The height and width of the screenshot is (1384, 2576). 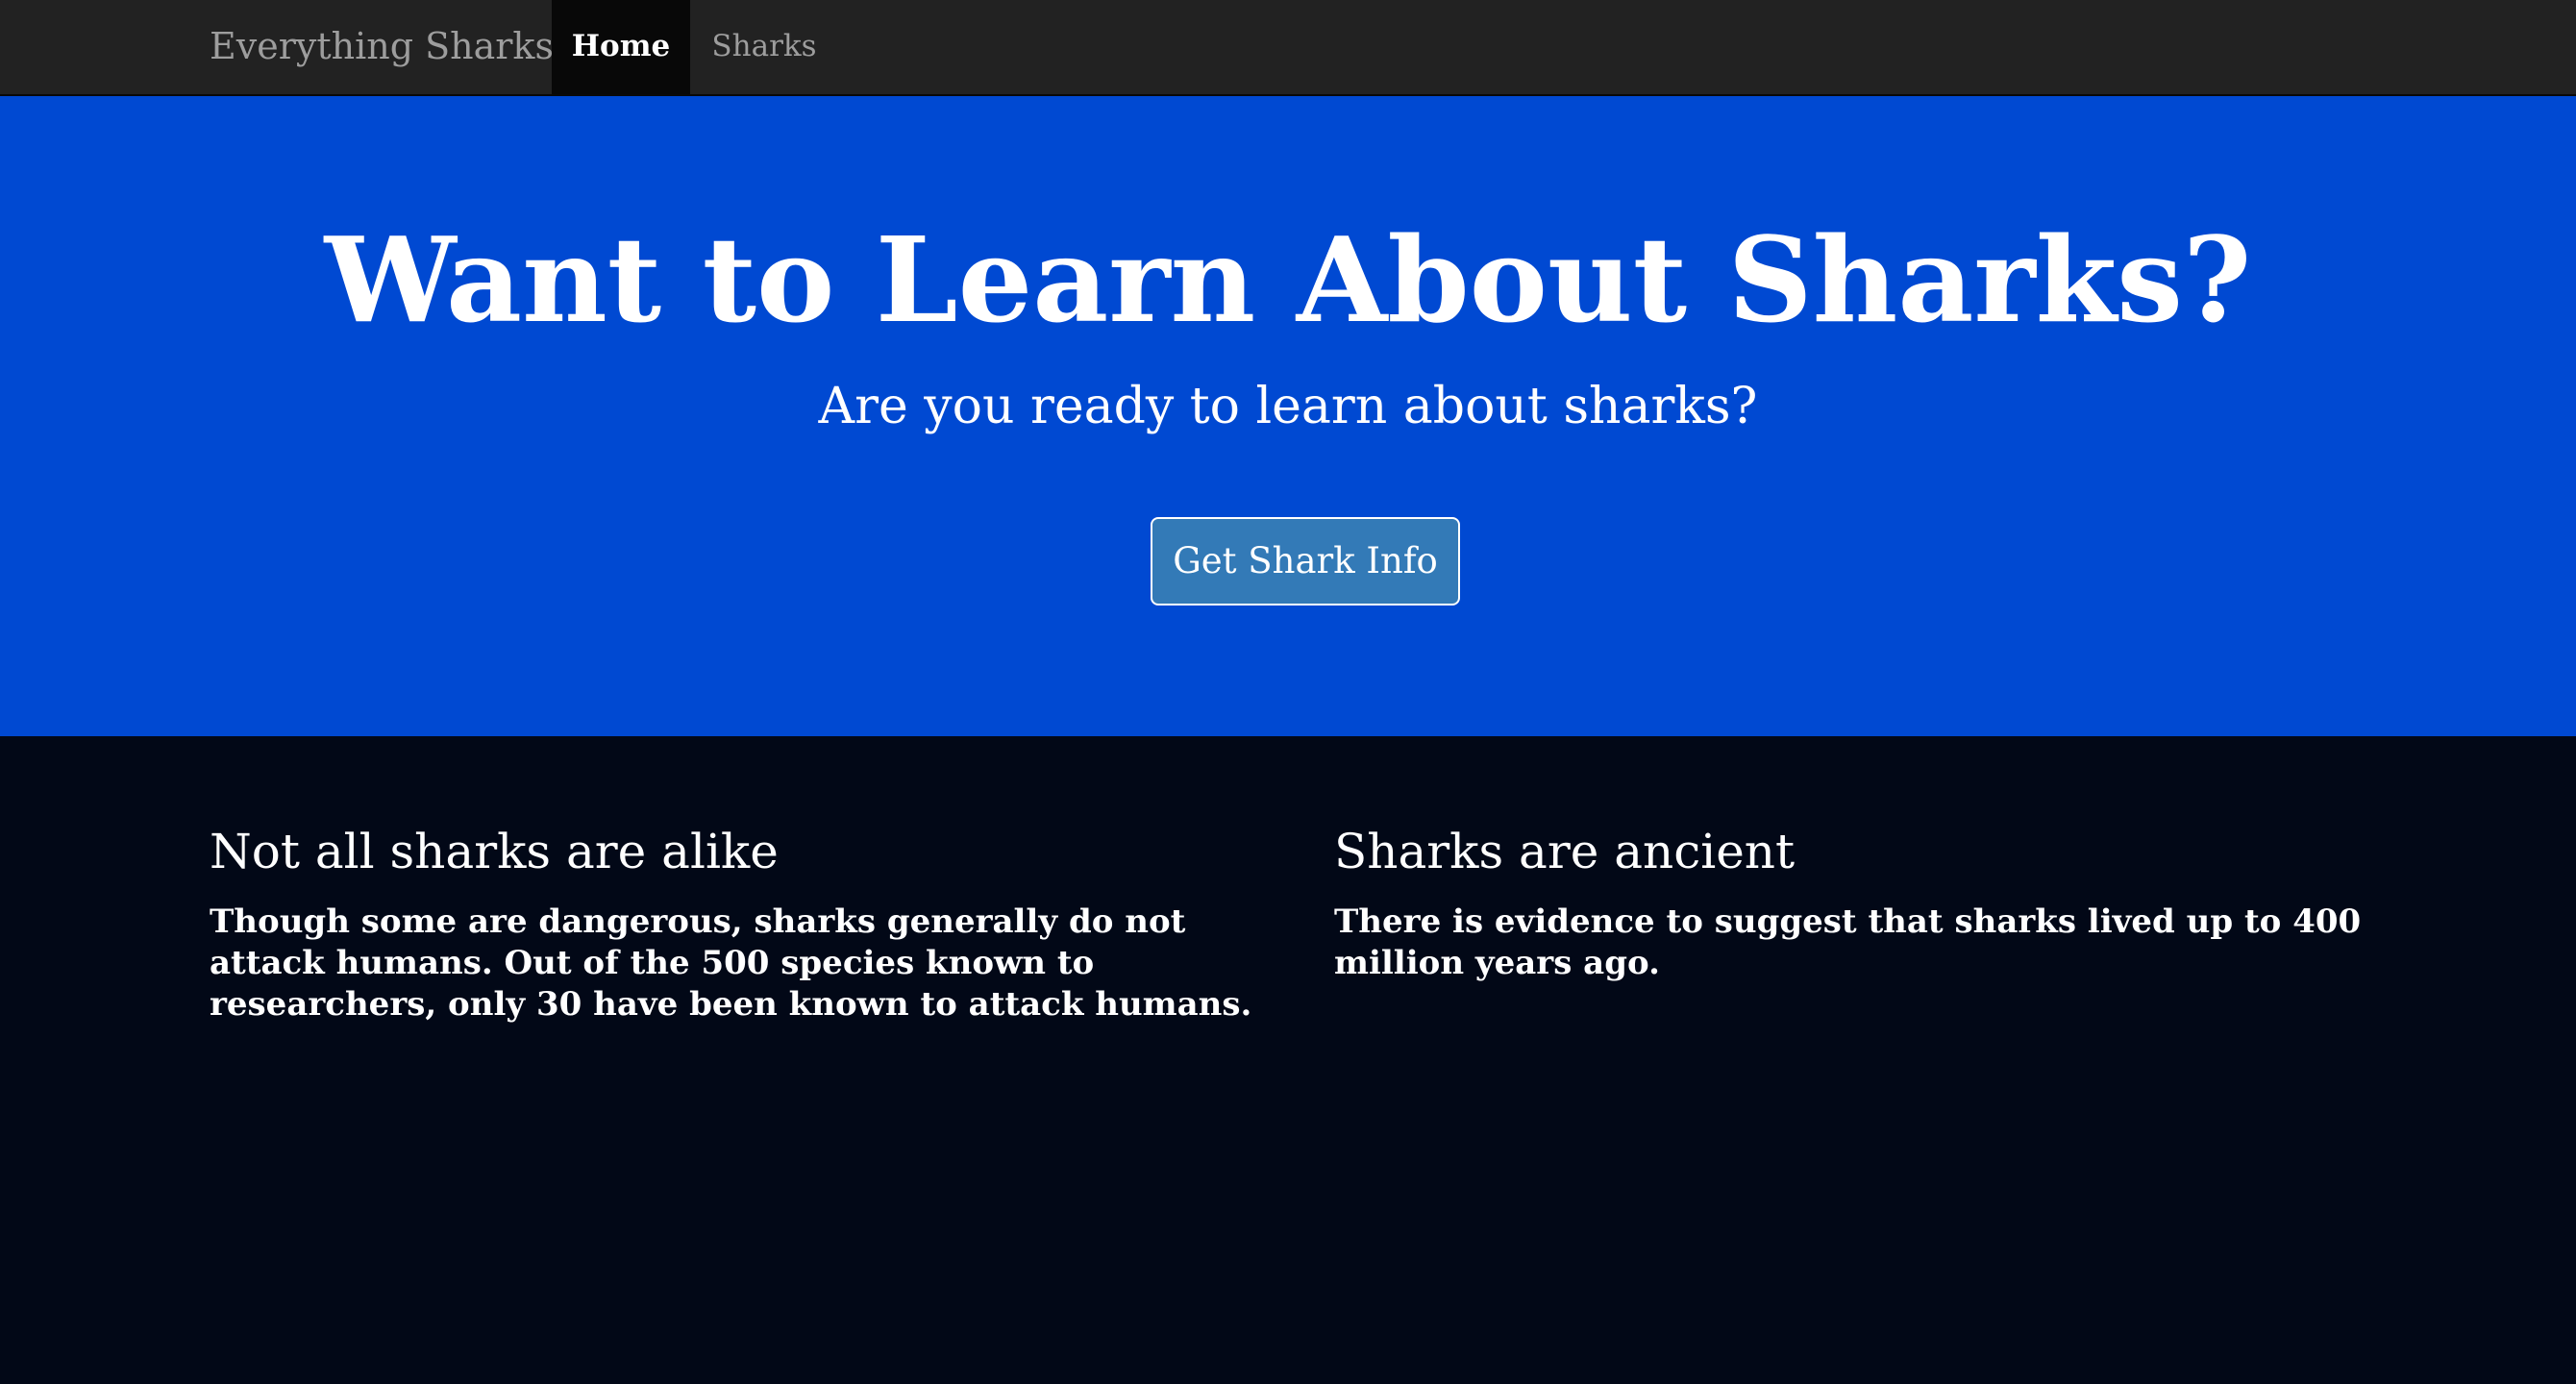 What do you see at coordinates (1288, 406) in the screenshot?
I see `hero-subtitle: Are you ready to learn about sharks?` at bounding box center [1288, 406].